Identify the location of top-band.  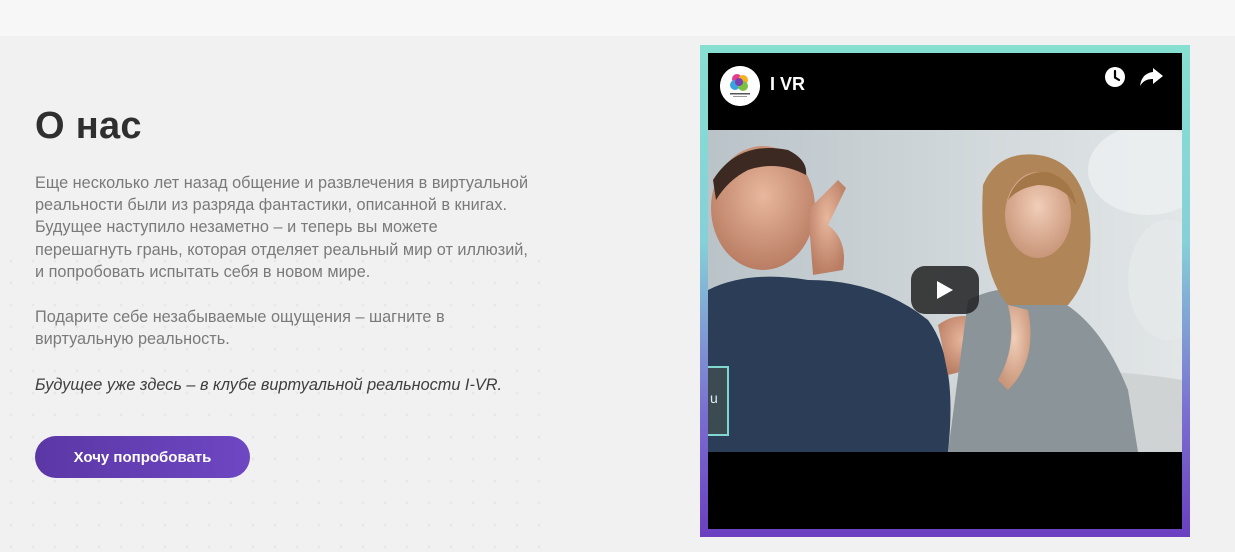
(617, 18).